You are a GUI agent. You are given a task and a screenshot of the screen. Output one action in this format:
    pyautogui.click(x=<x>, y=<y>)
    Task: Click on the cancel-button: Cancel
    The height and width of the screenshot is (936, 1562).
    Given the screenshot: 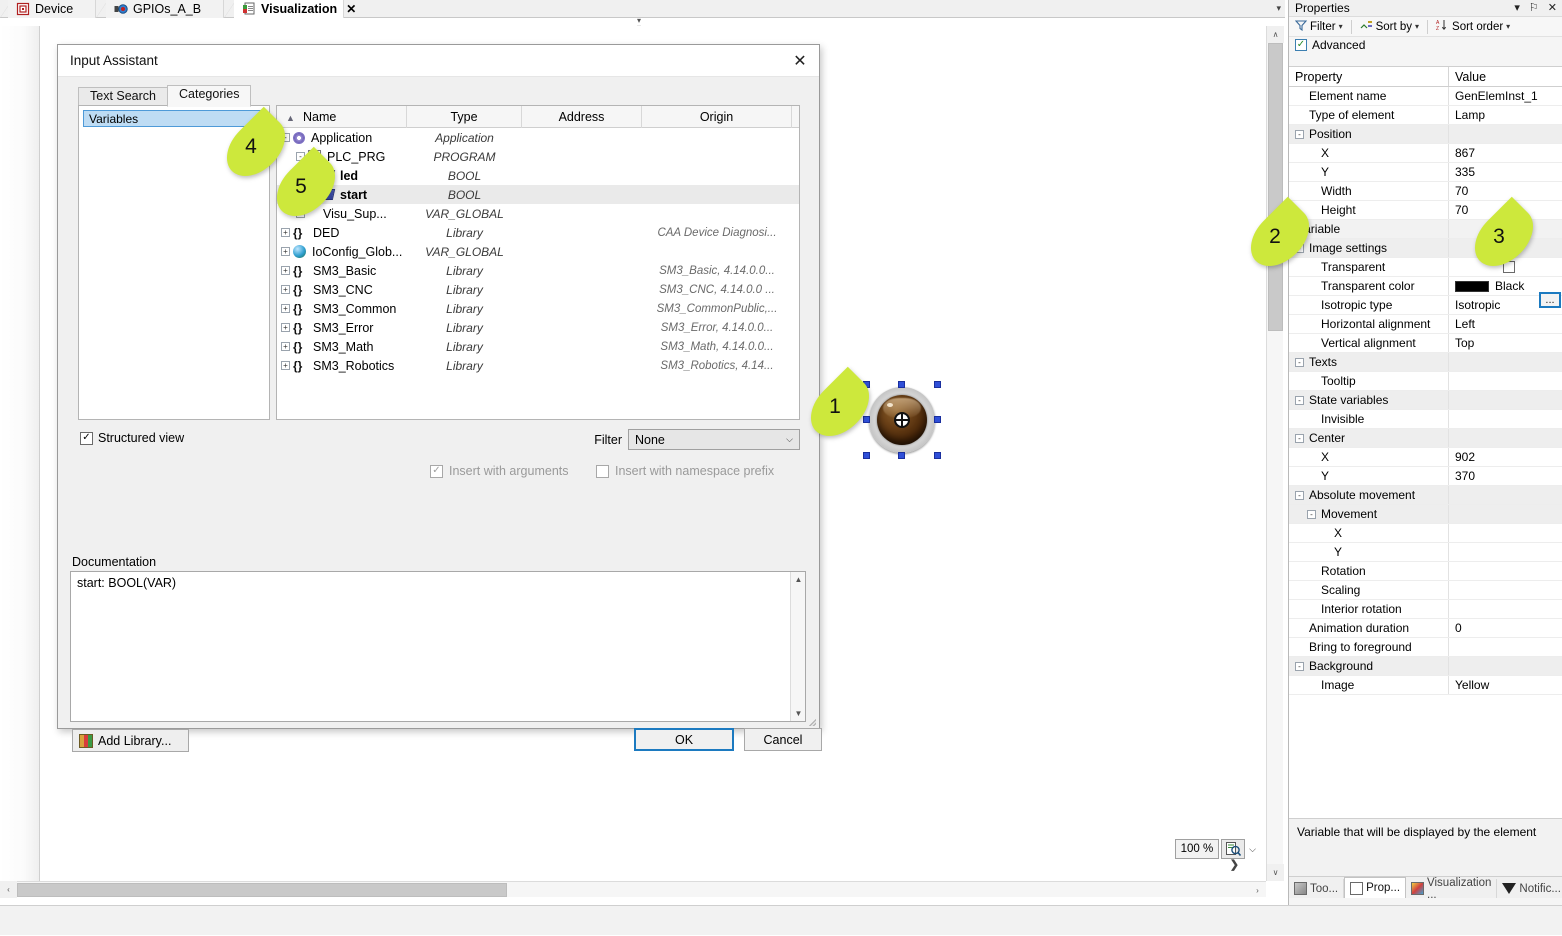 What is the action you would take?
    pyautogui.click(x=783, y=739)
    